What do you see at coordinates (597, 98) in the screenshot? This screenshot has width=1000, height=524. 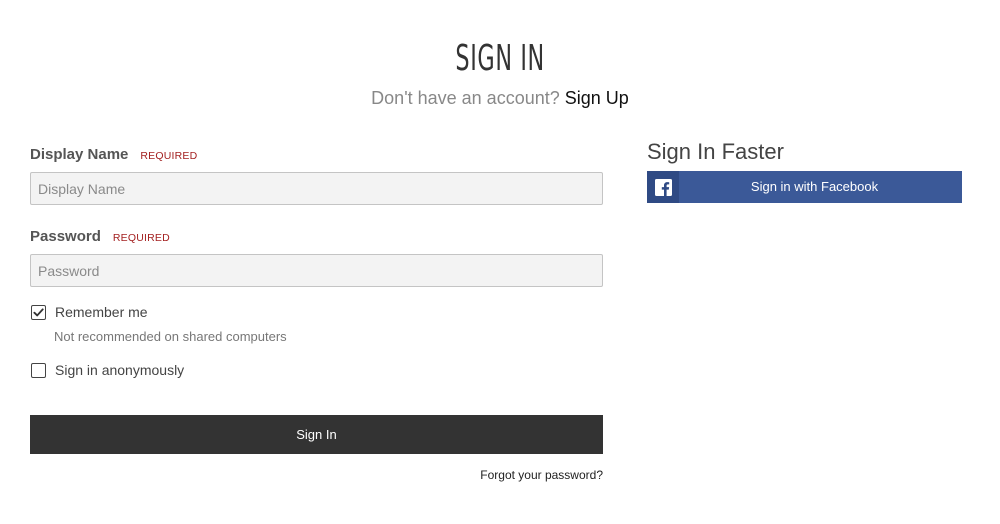 I see `signup-link: Sign Up` at bounding box center [597, 98].